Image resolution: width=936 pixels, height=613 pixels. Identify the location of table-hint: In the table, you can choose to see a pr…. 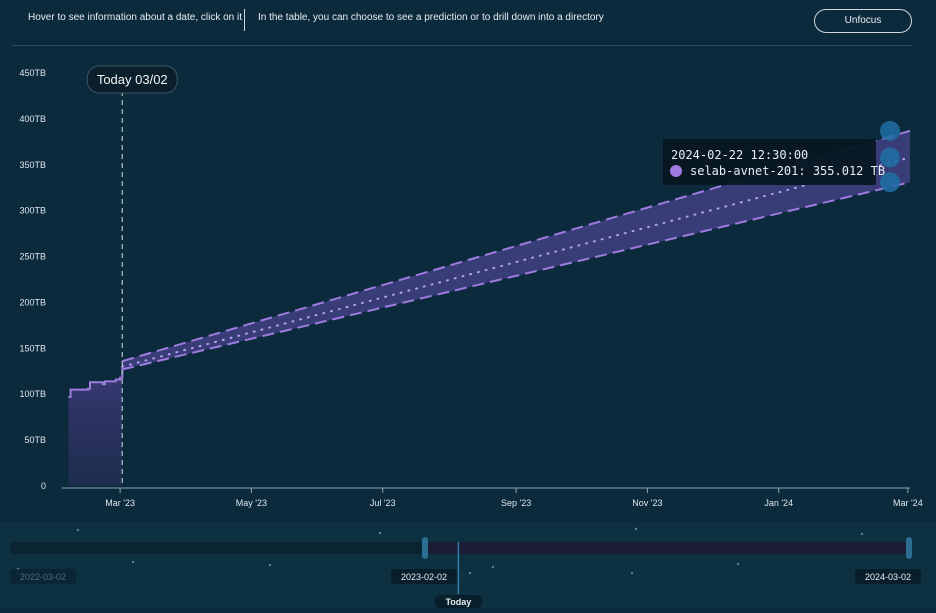
(431, 17).